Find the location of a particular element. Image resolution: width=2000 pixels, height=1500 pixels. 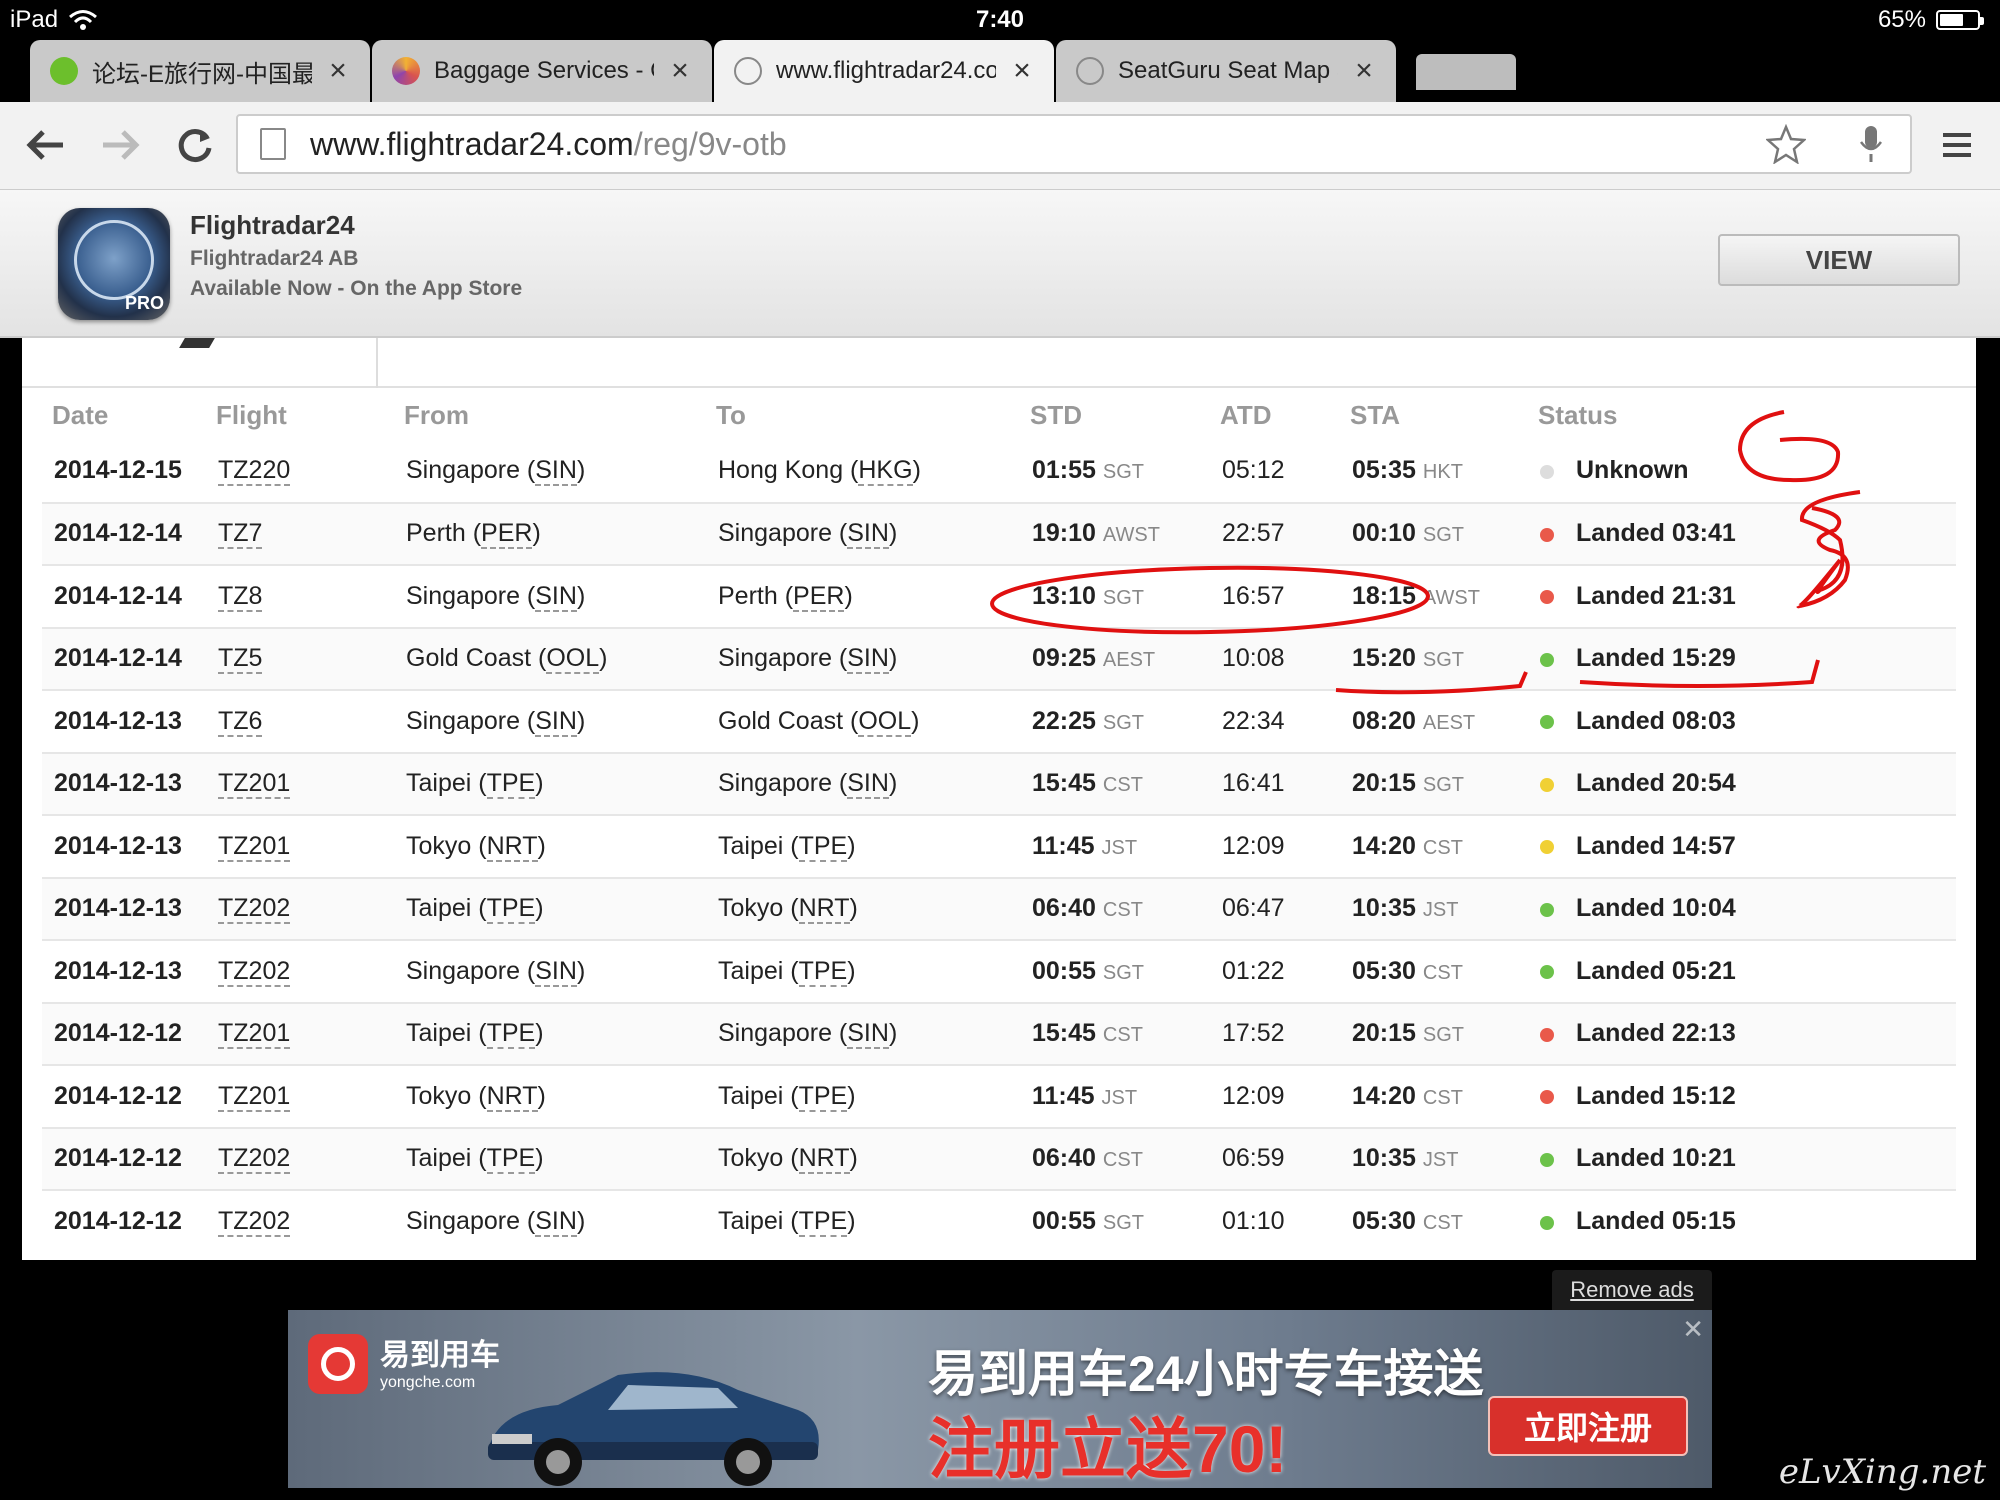

std-time: 19:10 is located at coordinates (1064, 533).